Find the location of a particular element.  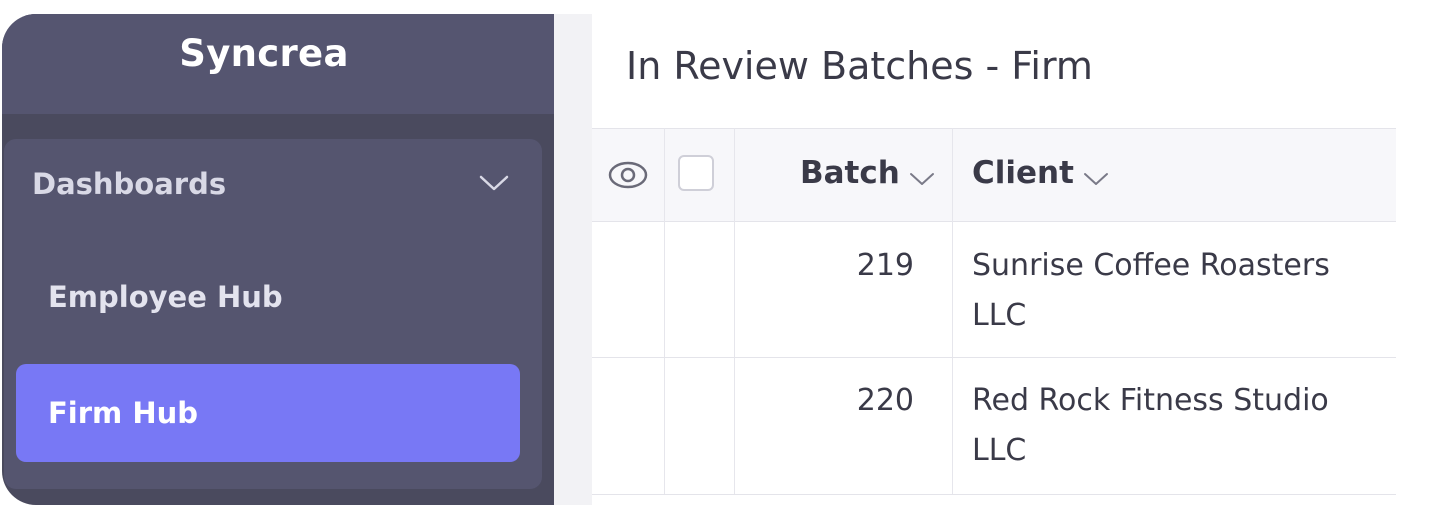

brand-bar: Syncrea is located at coordinates (278, 64).